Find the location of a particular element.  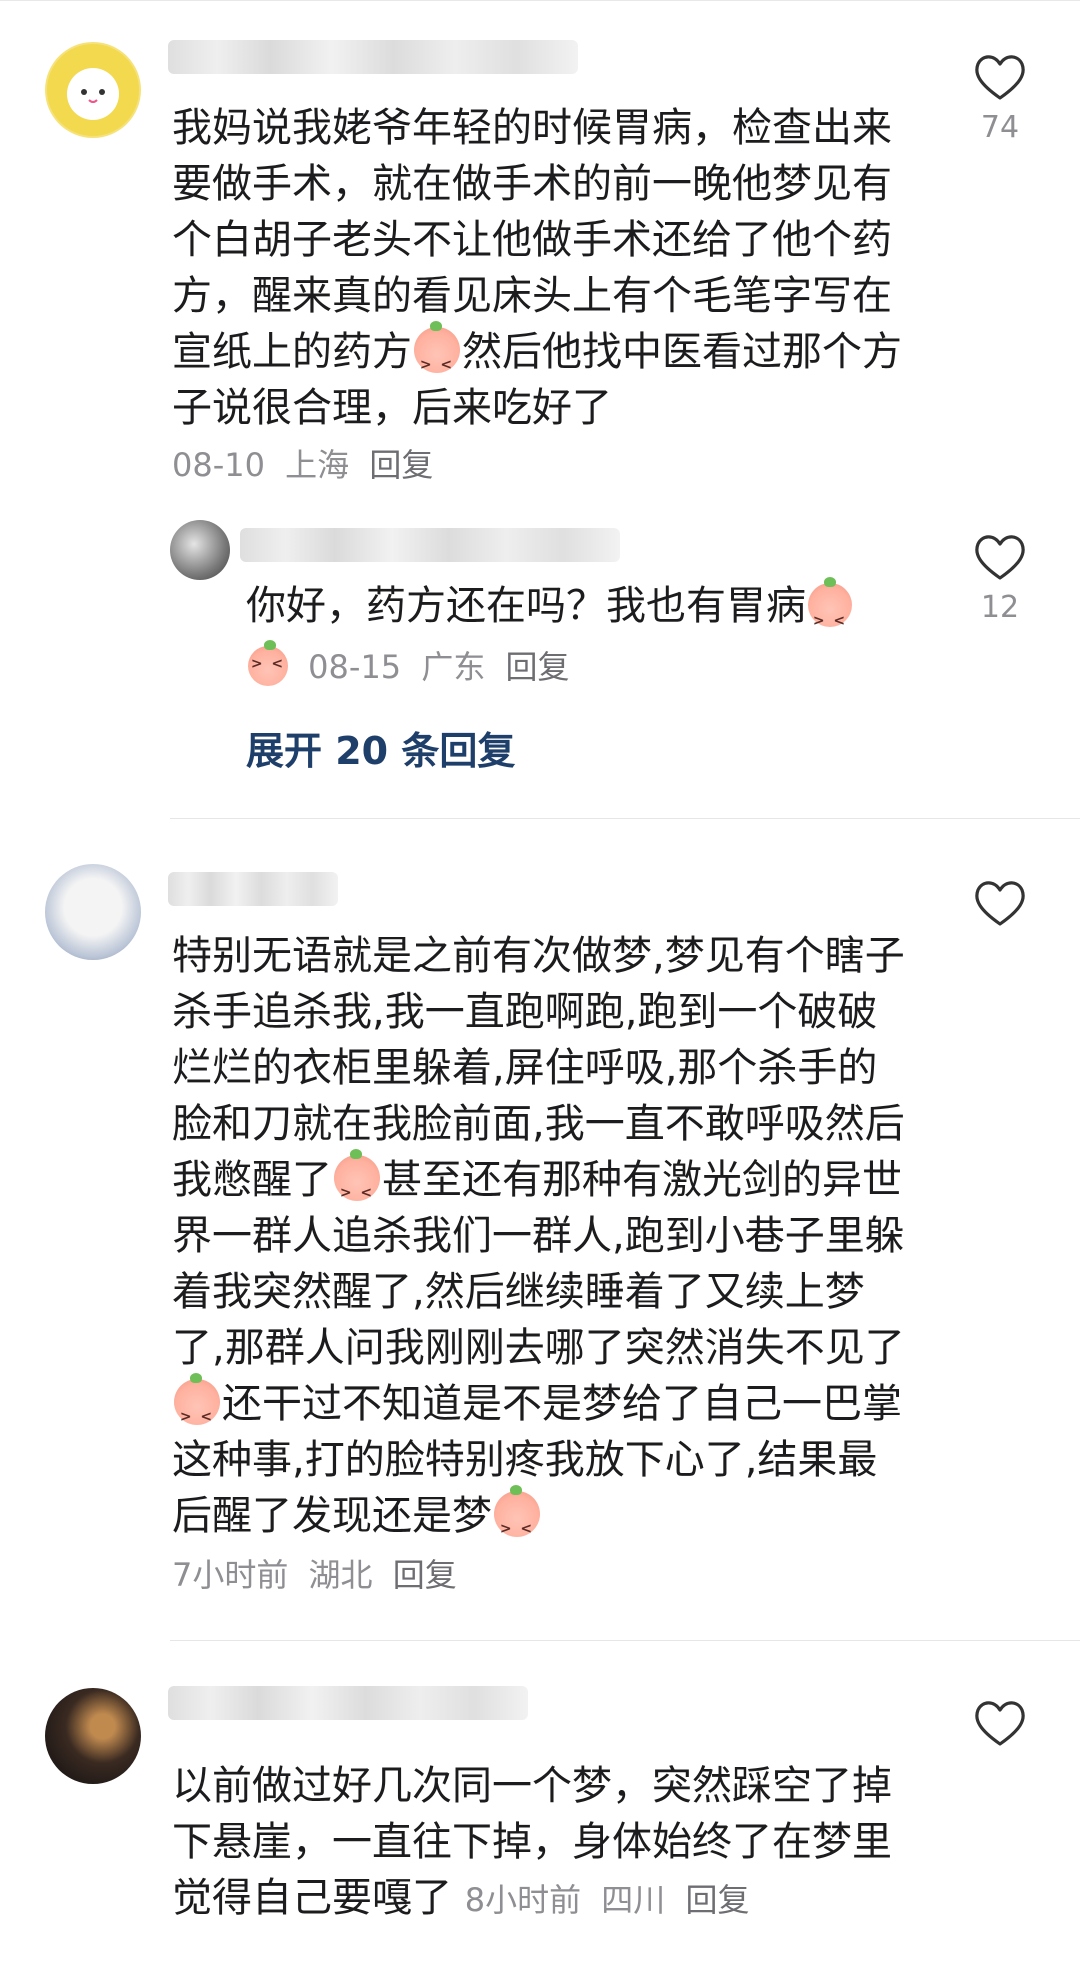

reply-like-count: 12 is located at coordinates (1000, 607).